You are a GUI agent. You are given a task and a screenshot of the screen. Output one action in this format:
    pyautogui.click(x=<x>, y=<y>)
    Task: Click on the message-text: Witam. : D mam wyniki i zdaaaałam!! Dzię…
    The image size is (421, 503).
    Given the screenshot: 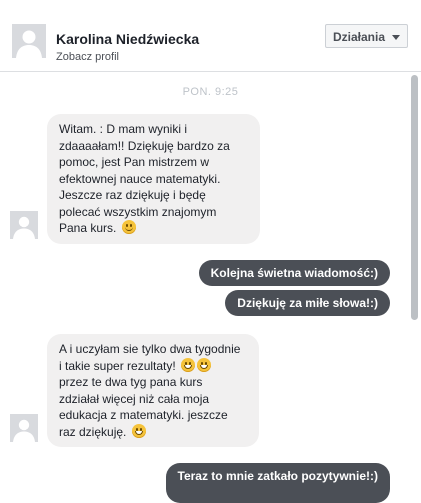 What is the action you would take?
    pyautogui.click(x=144, y=178)
    